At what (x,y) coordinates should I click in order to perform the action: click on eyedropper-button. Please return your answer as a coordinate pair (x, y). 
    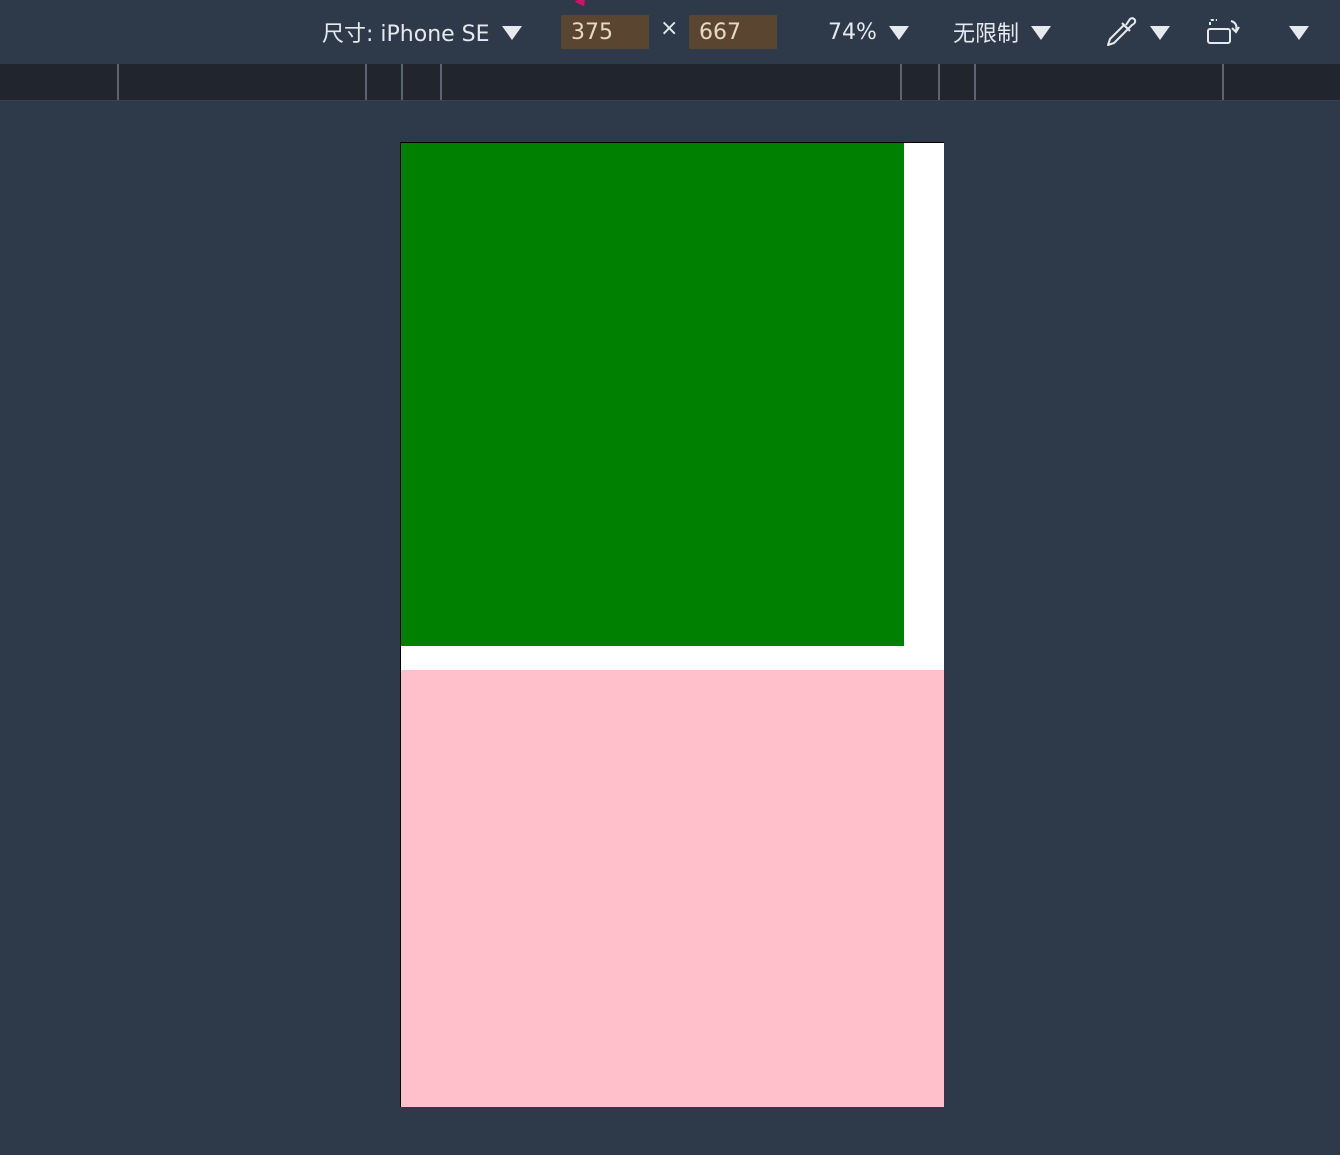
    Looking at the image, I should click on (1137, 32).